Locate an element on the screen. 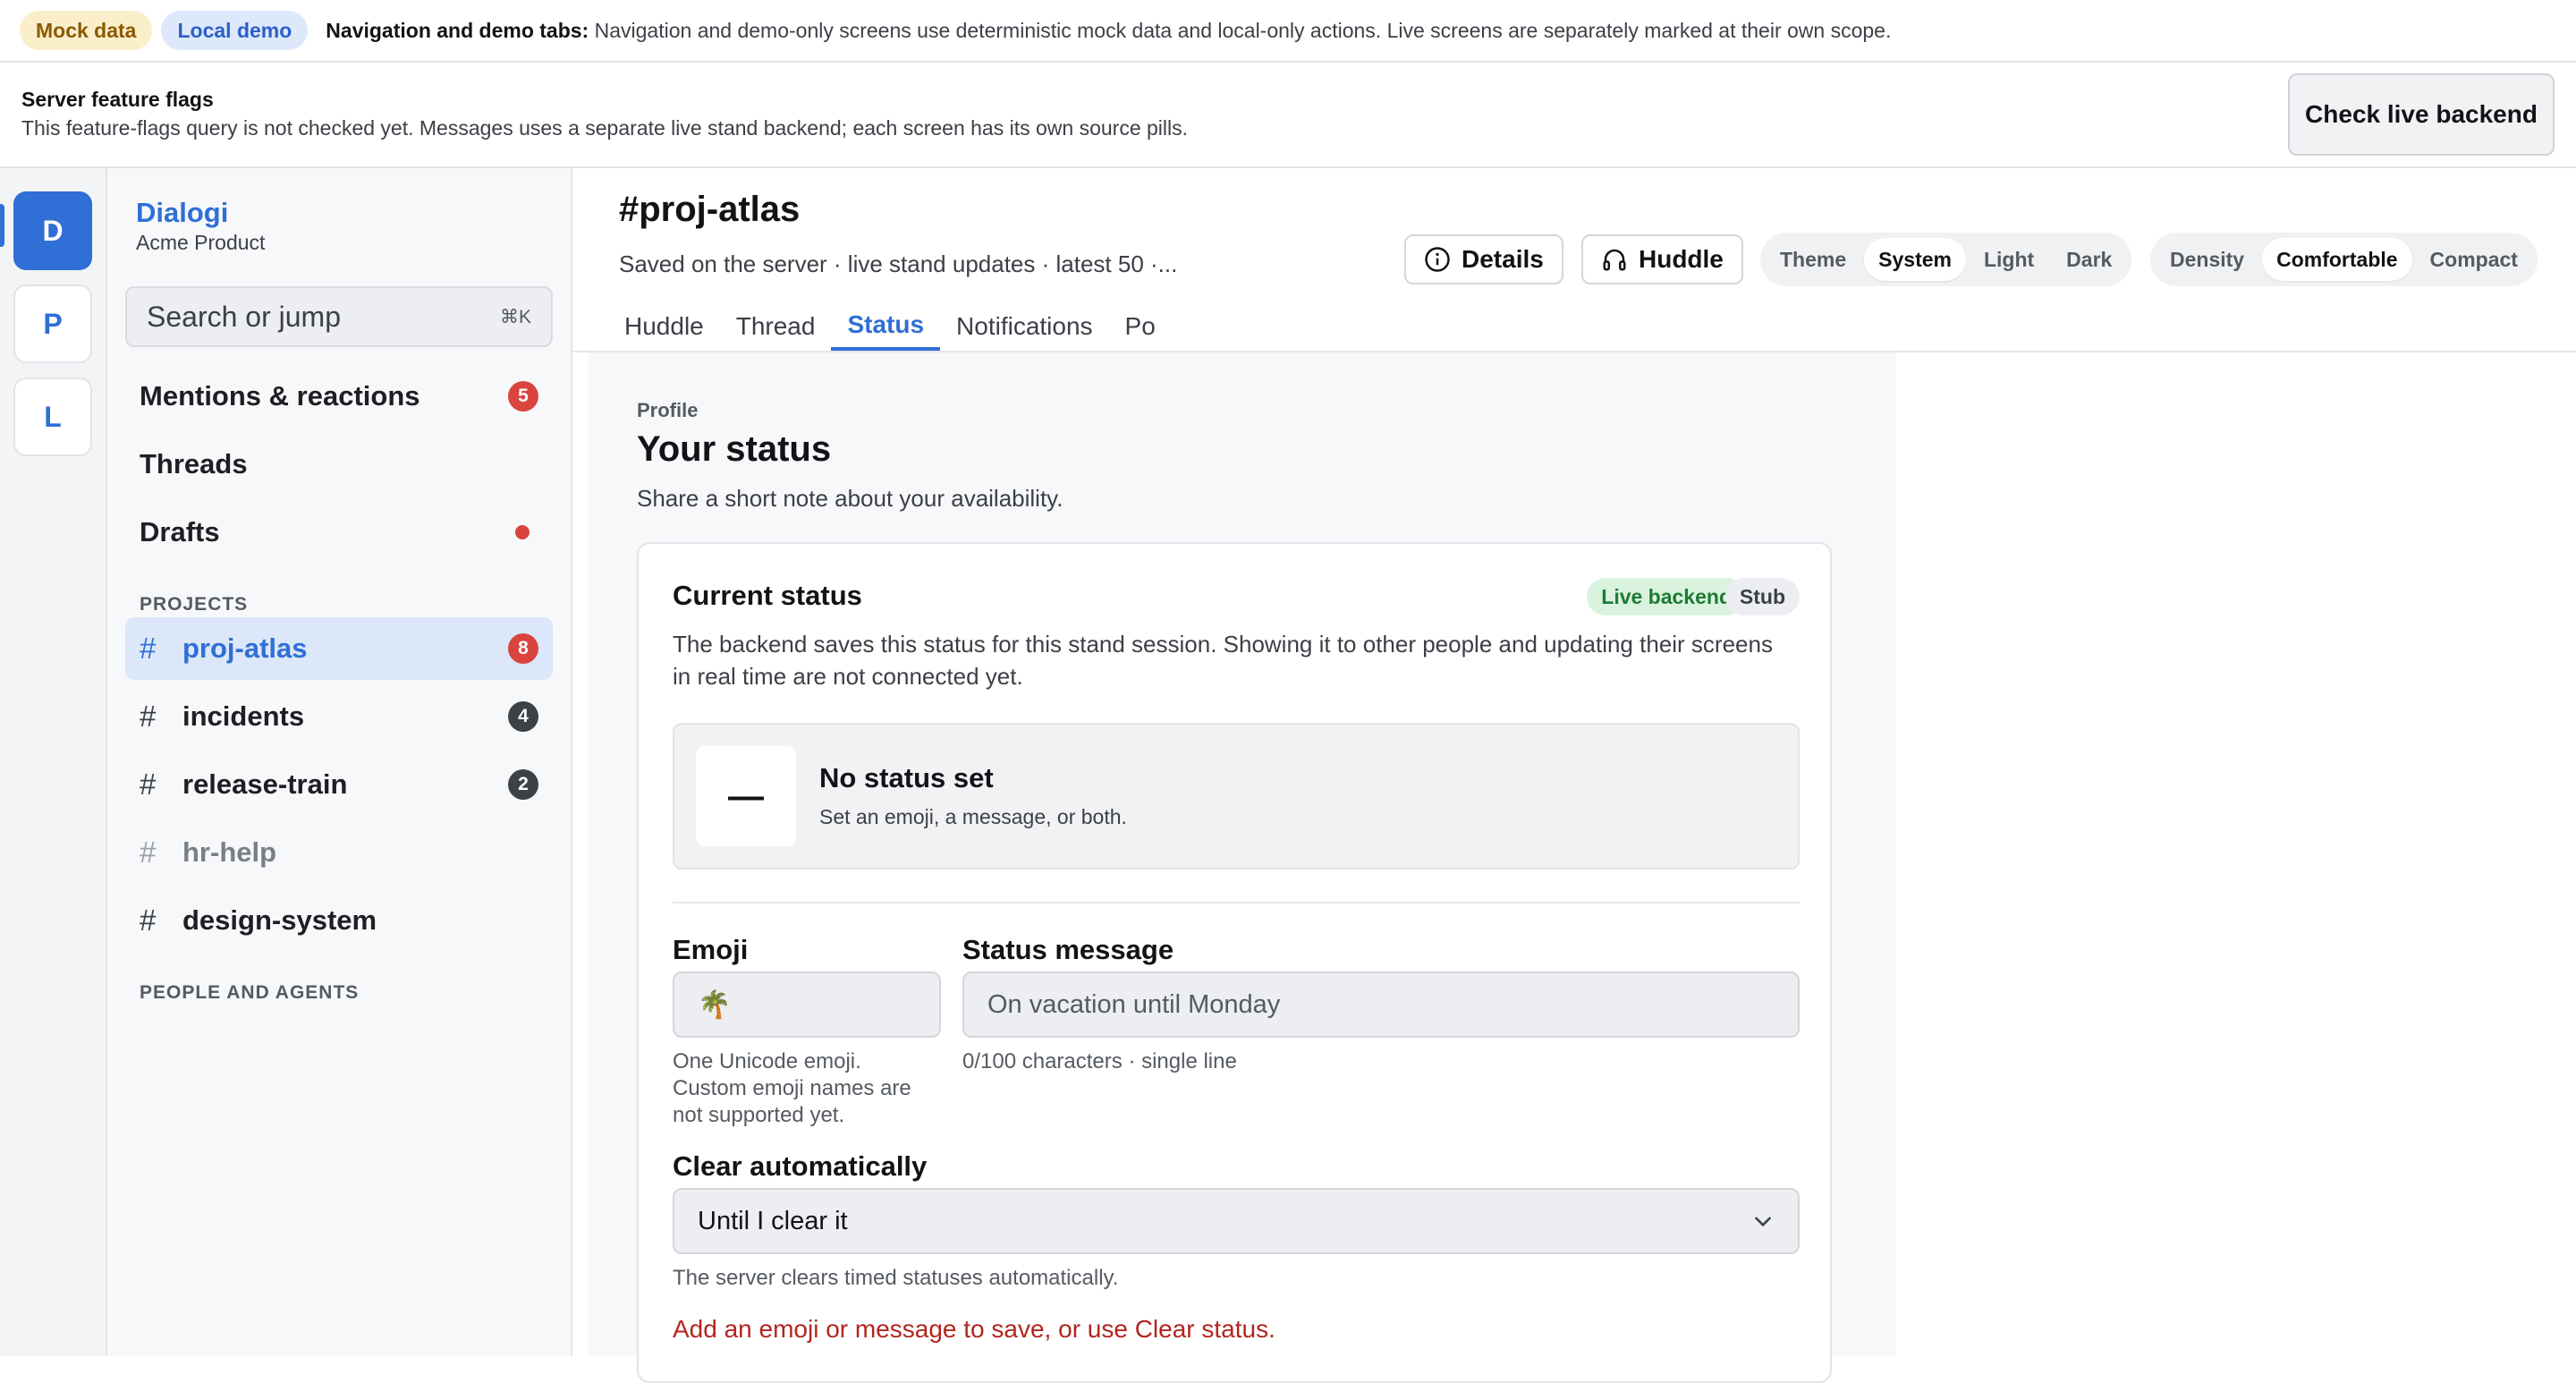 The image size is (2576, 1383). theme-option-system: System is located at coordinates (1915, 259).